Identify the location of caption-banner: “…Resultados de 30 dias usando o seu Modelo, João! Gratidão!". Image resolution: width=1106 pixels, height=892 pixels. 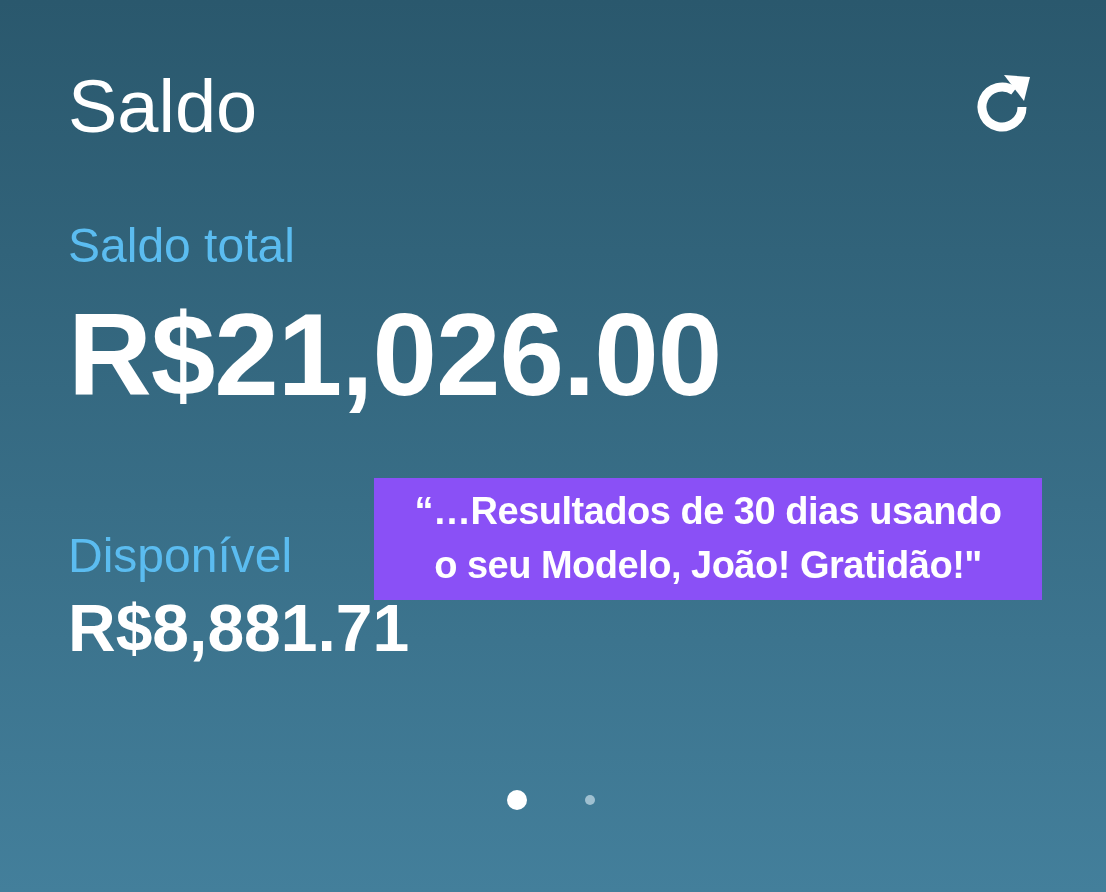
(708, 539).